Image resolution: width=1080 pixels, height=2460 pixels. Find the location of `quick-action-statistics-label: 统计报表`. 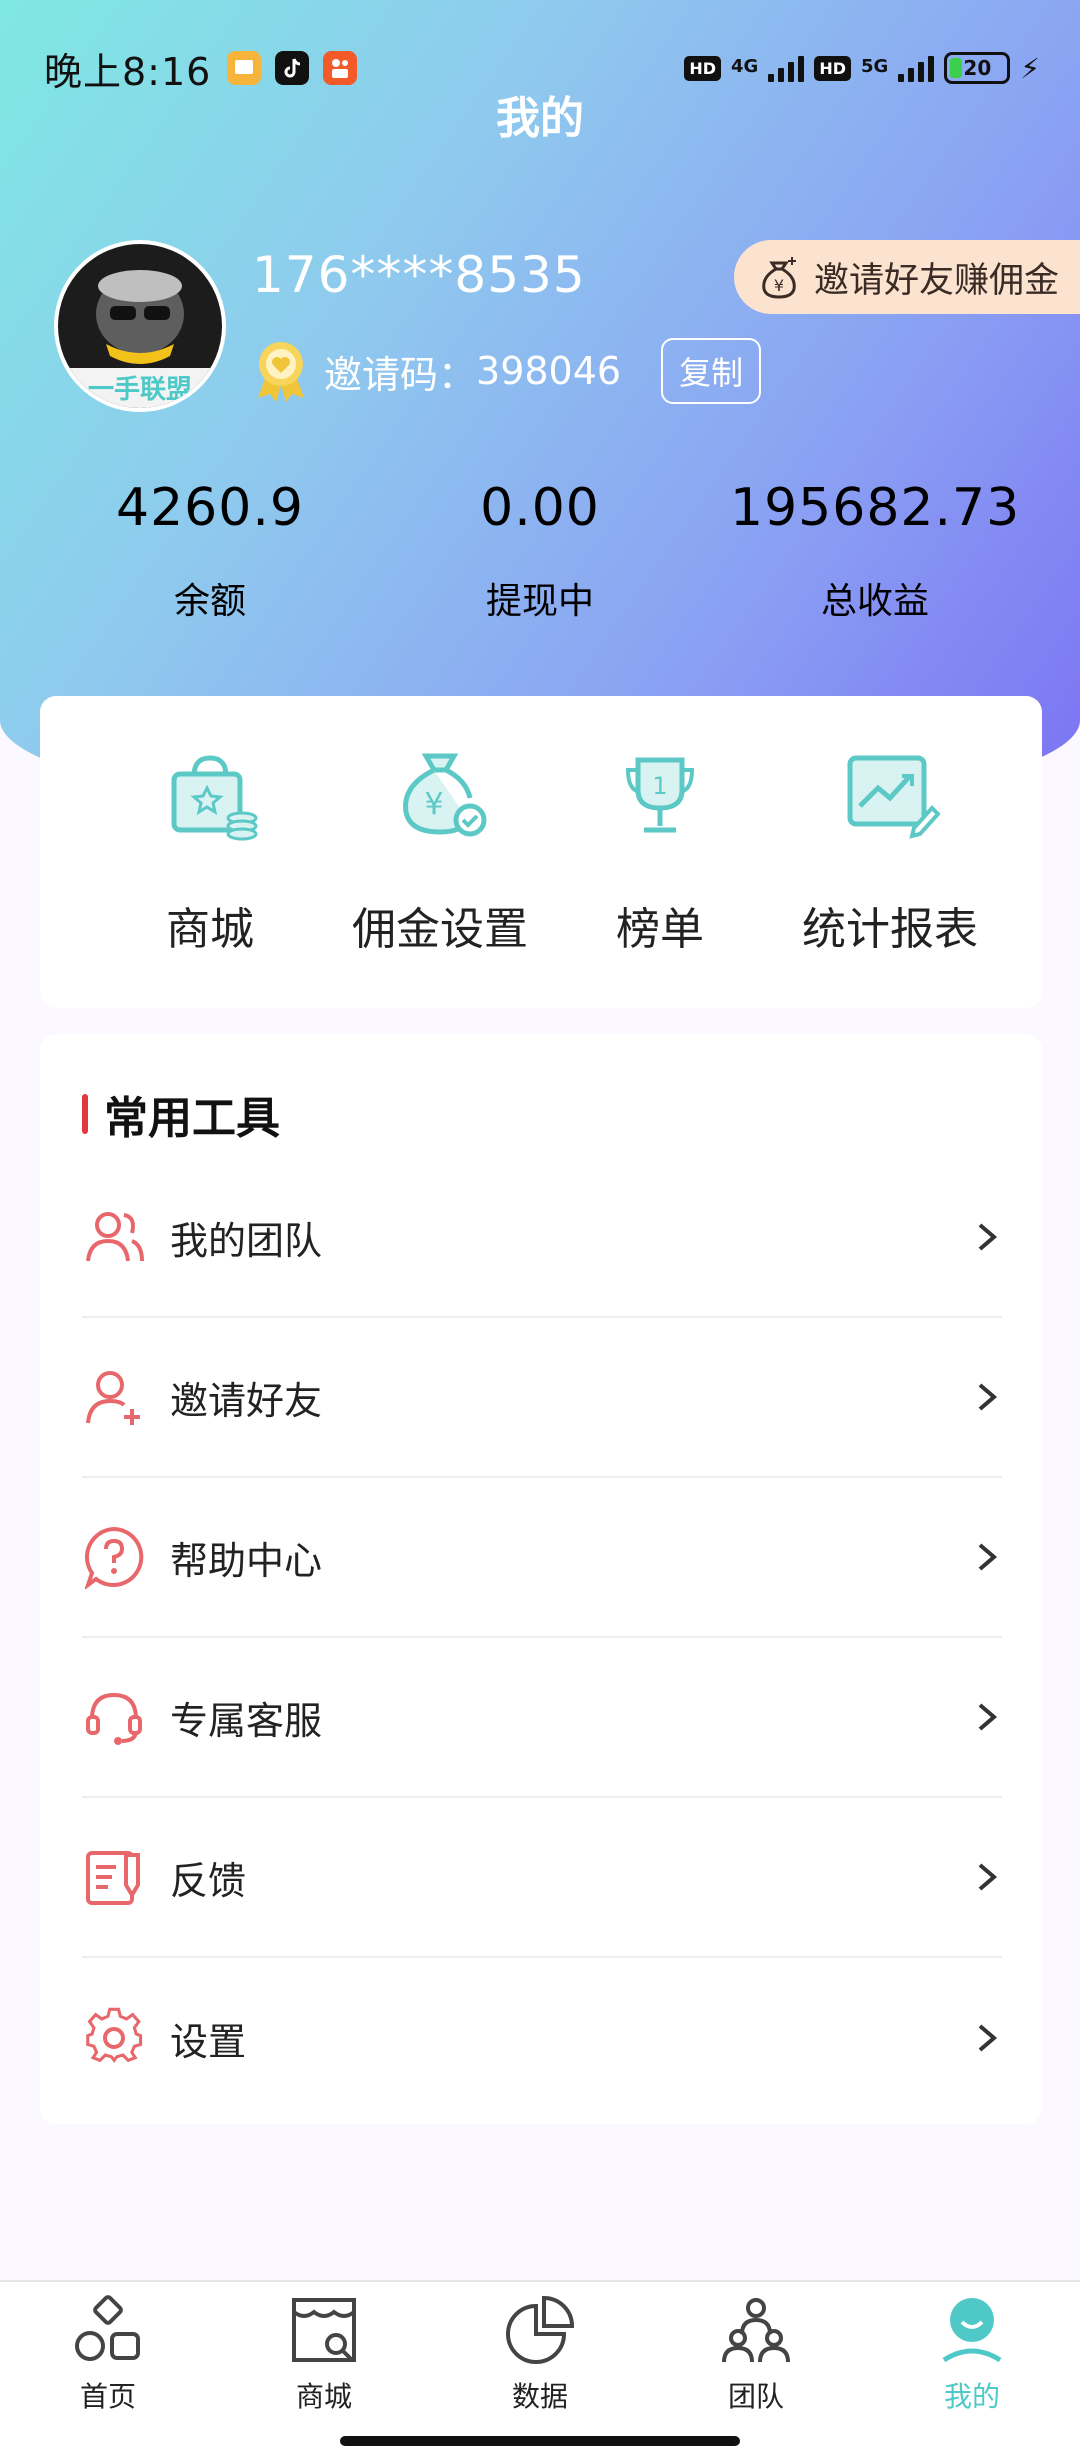

quick-action-statistics-label: 统计报表 is located at coordinates (890, 929).